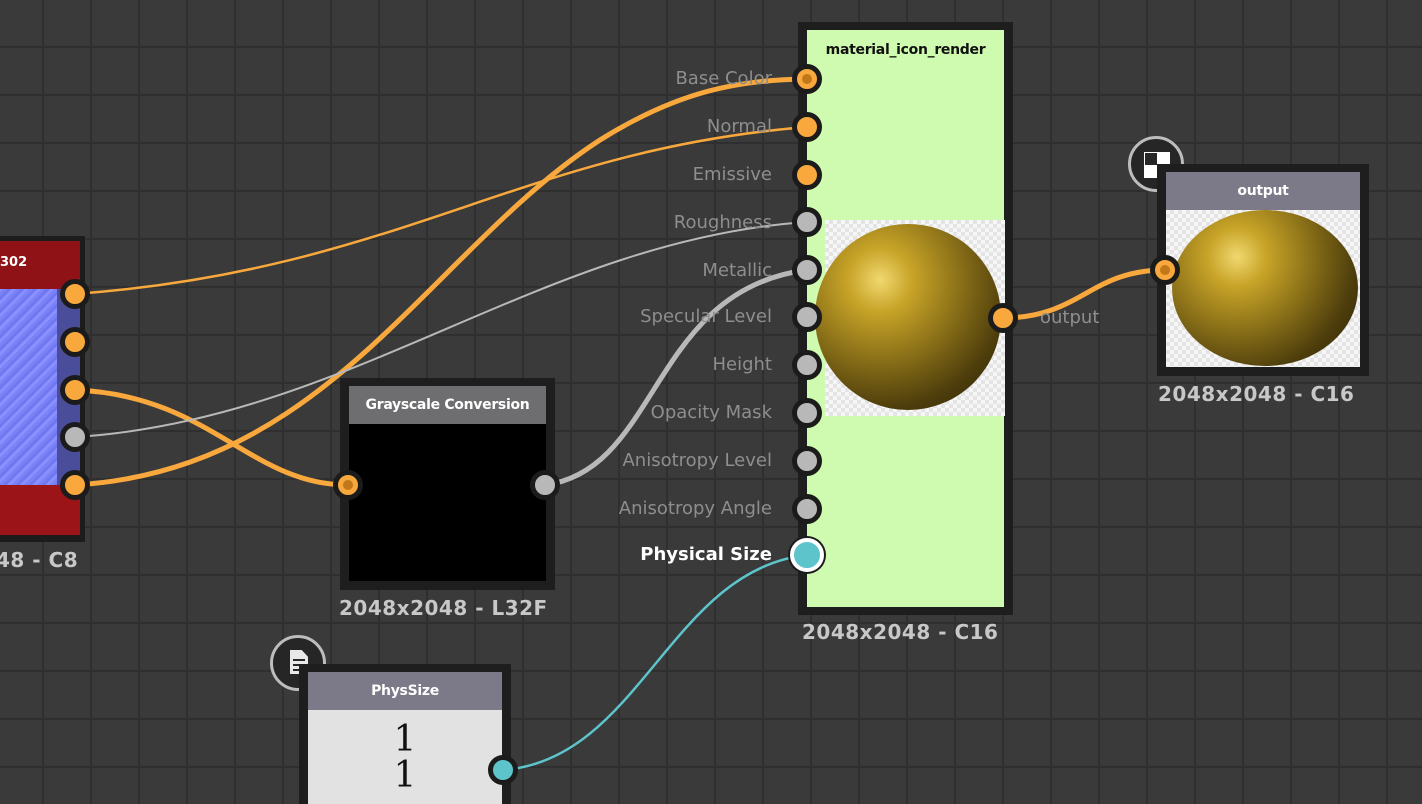 The width and height of the screenshot is (1422, 804). I want to click on input-port-specular-level, so click(807, 317).